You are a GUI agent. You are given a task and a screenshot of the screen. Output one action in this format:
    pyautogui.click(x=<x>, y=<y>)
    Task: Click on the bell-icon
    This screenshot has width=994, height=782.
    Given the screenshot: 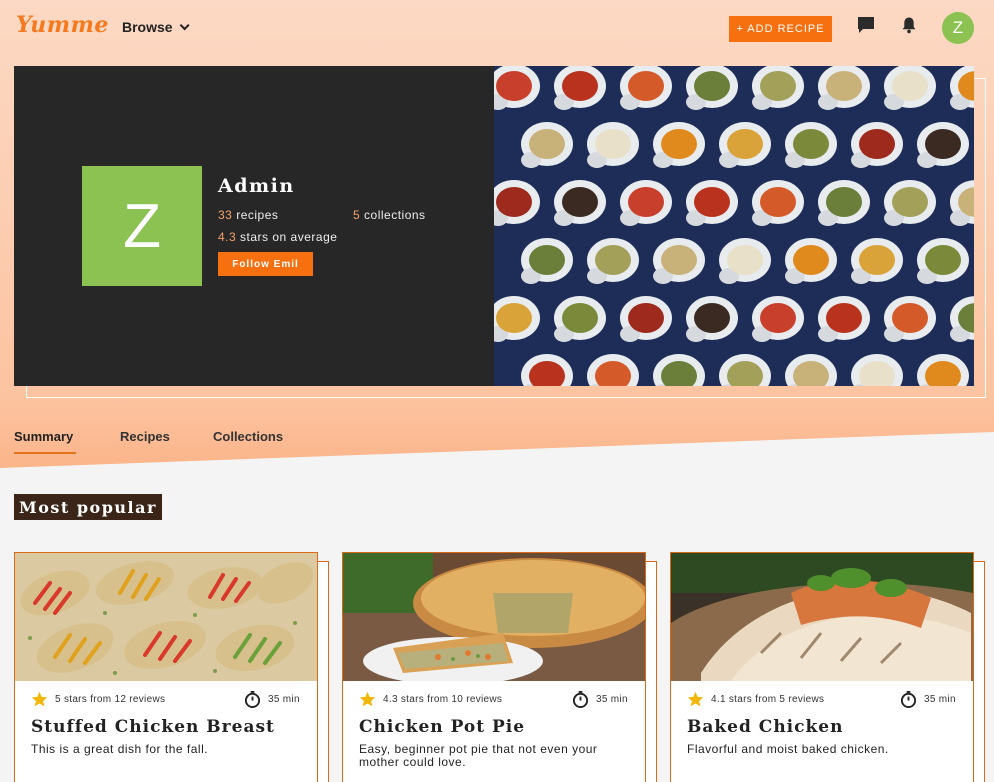 What is the action you would take?
    pyautogui.click(x=909, y=25)
    